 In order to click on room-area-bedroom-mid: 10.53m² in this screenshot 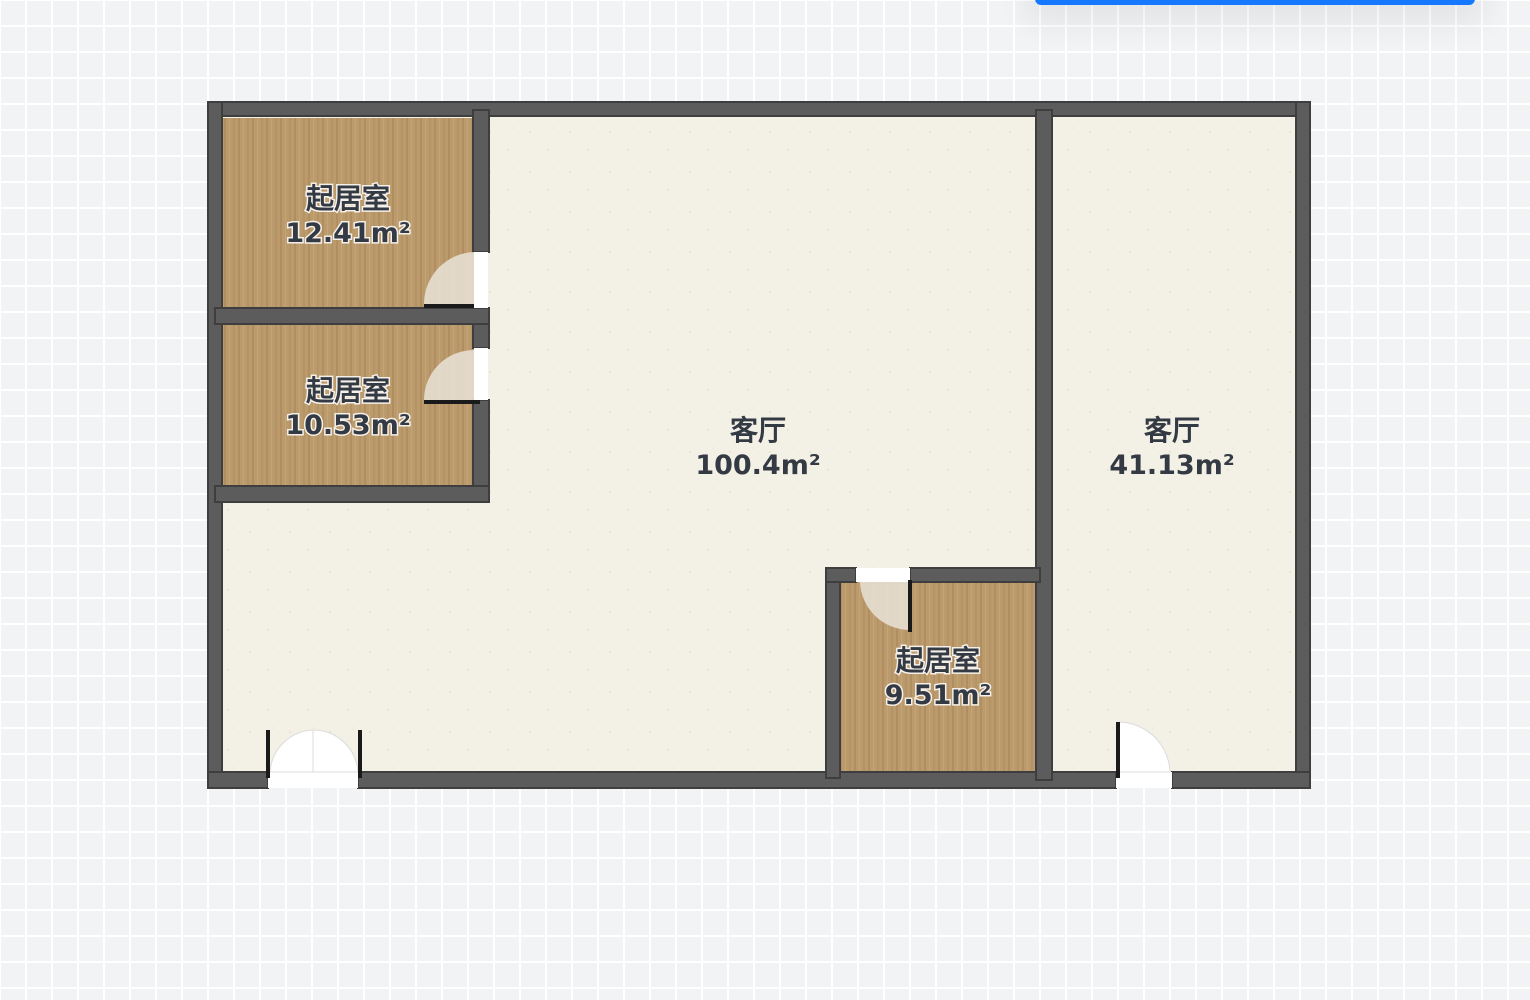, I will do `click(347, 425)`.